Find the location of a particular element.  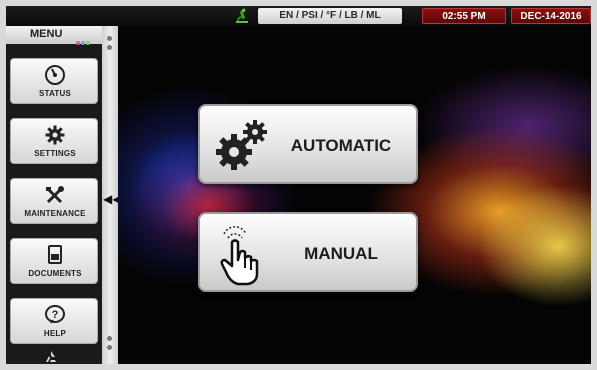

gear-icon is located at coordinates (55, 135).